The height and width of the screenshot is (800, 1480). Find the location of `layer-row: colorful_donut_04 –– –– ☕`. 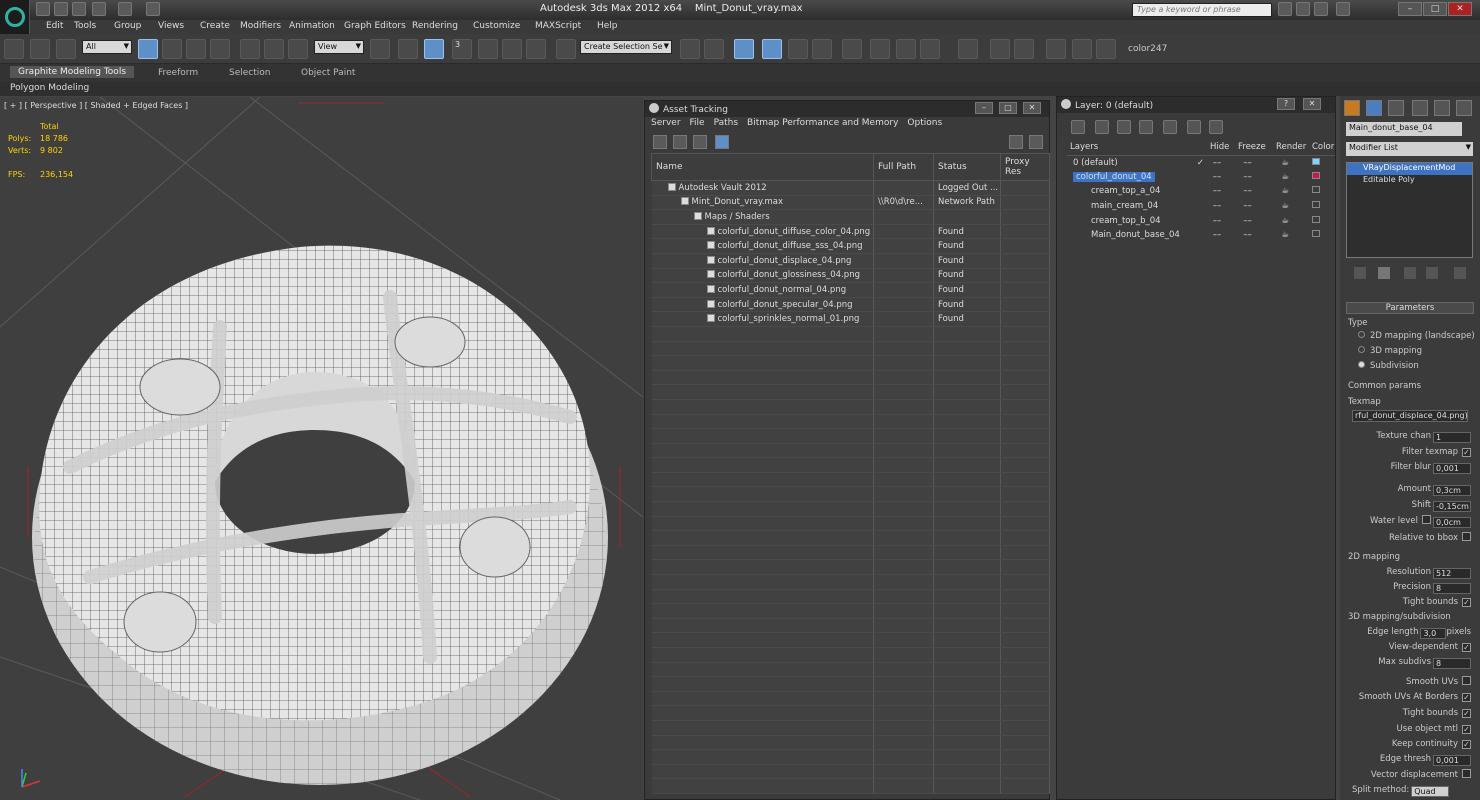

layer-row: colorful_donut_04 –– –– ☕ is located at coordinates (1201, 177).